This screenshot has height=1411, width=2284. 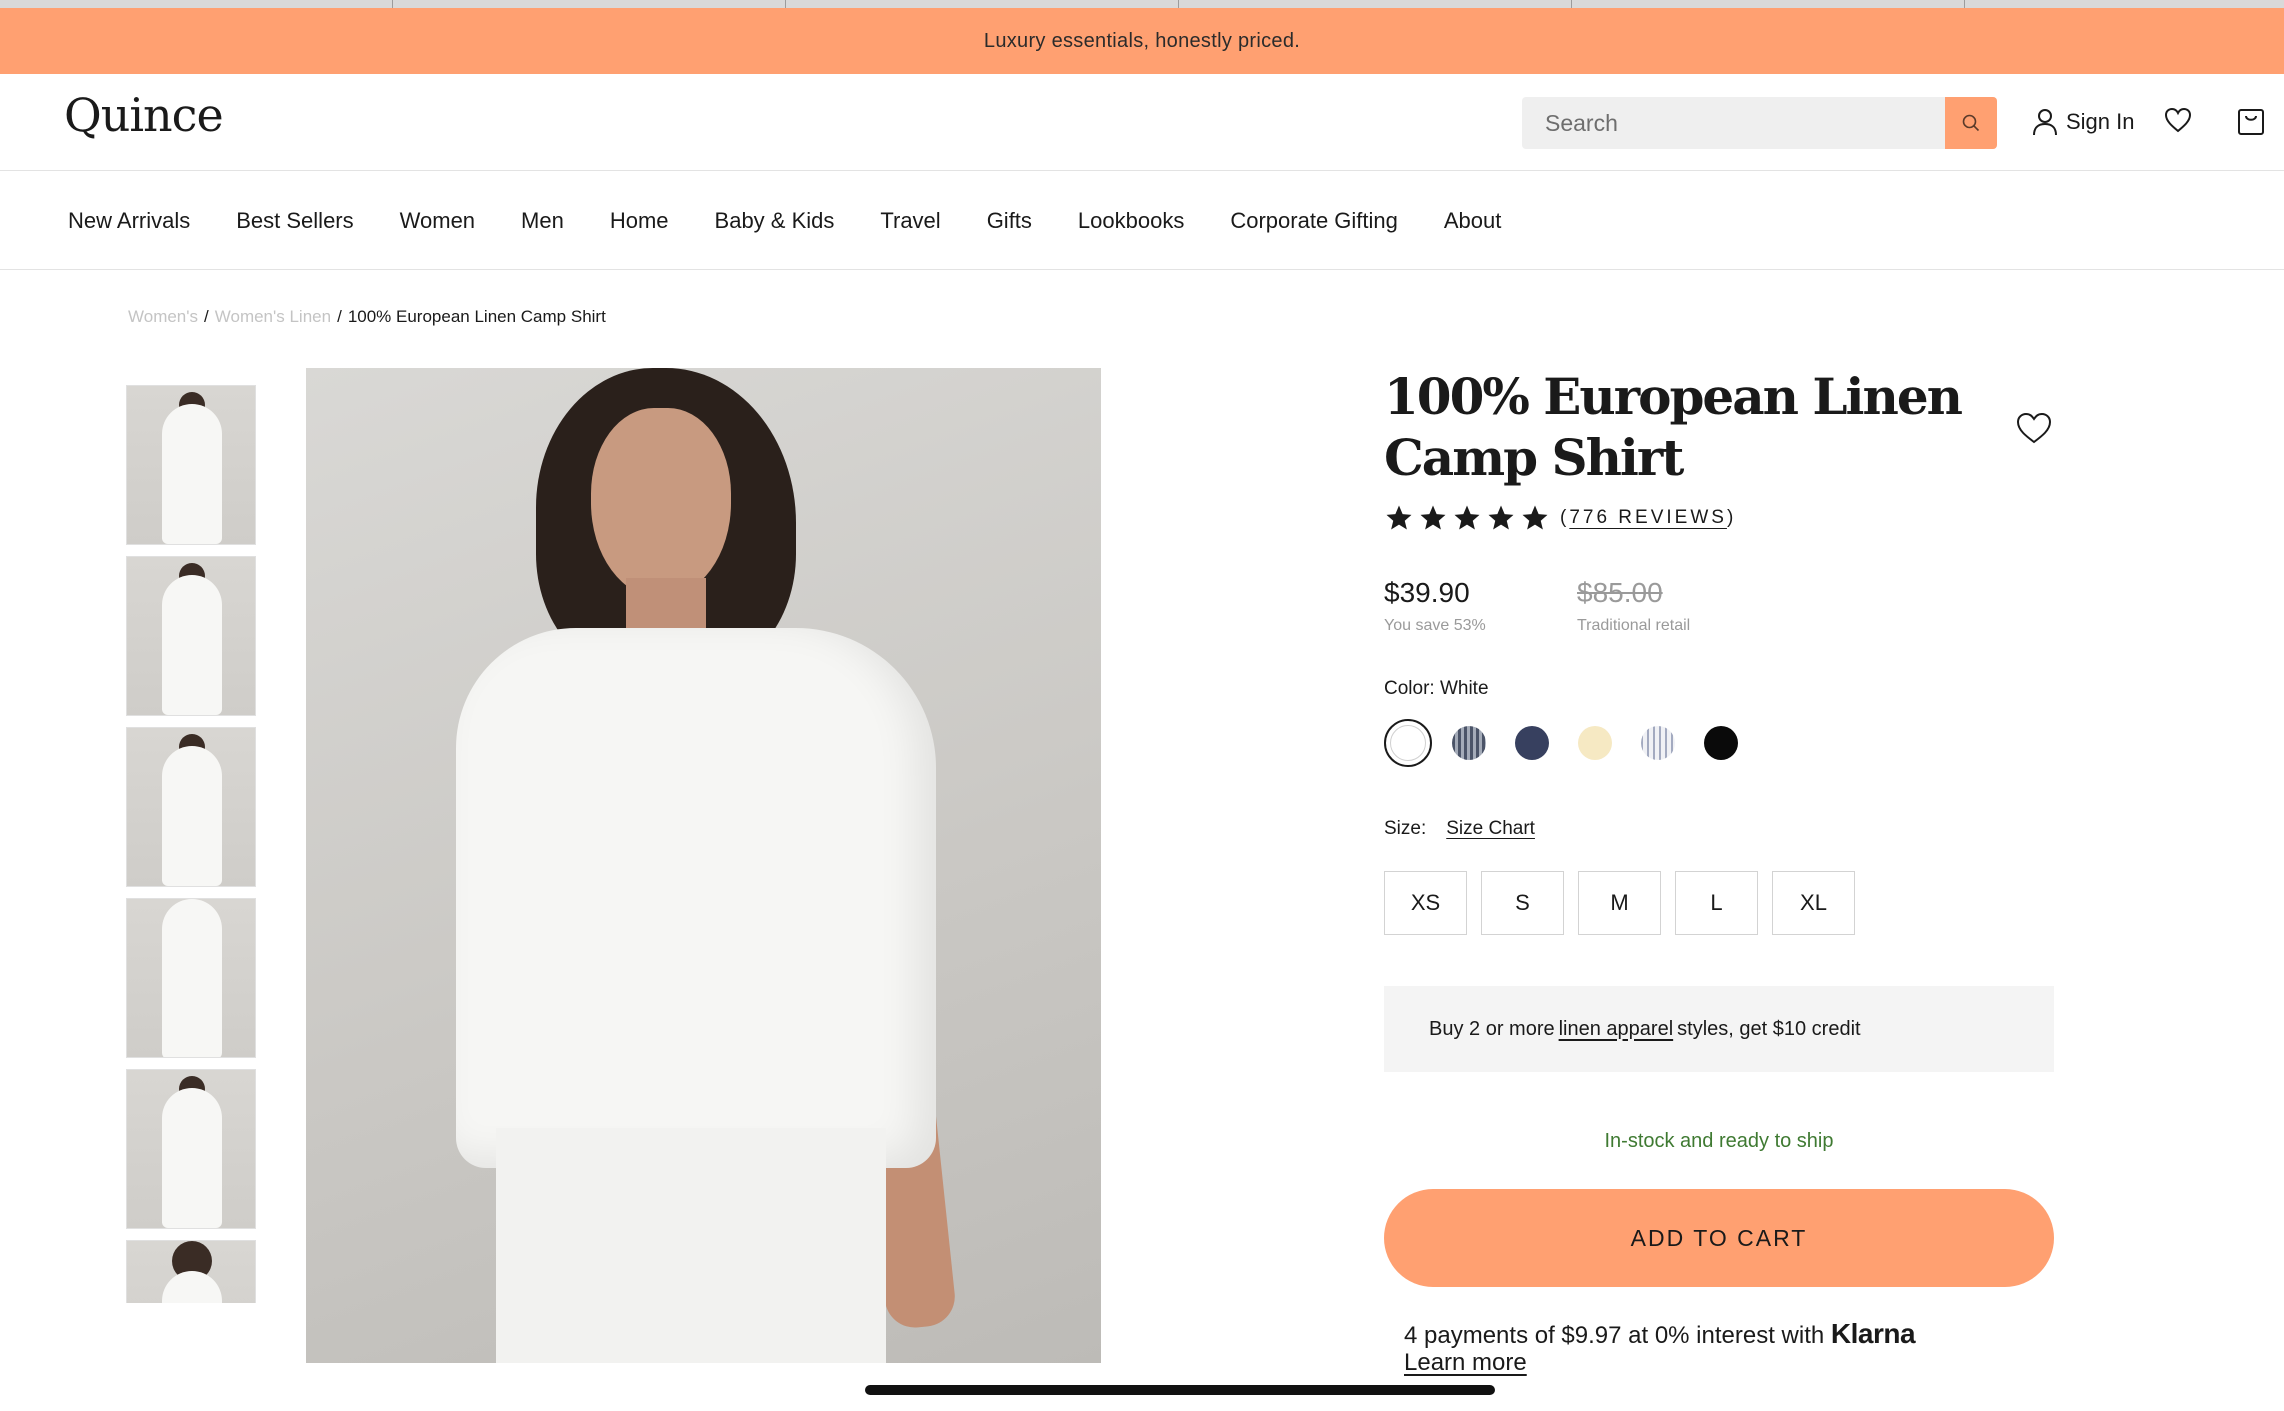 What do you see at coordinates (1425, 903) in the screenshot?
I see `size-option-xs: XS` at bounding box center [1425, 903].